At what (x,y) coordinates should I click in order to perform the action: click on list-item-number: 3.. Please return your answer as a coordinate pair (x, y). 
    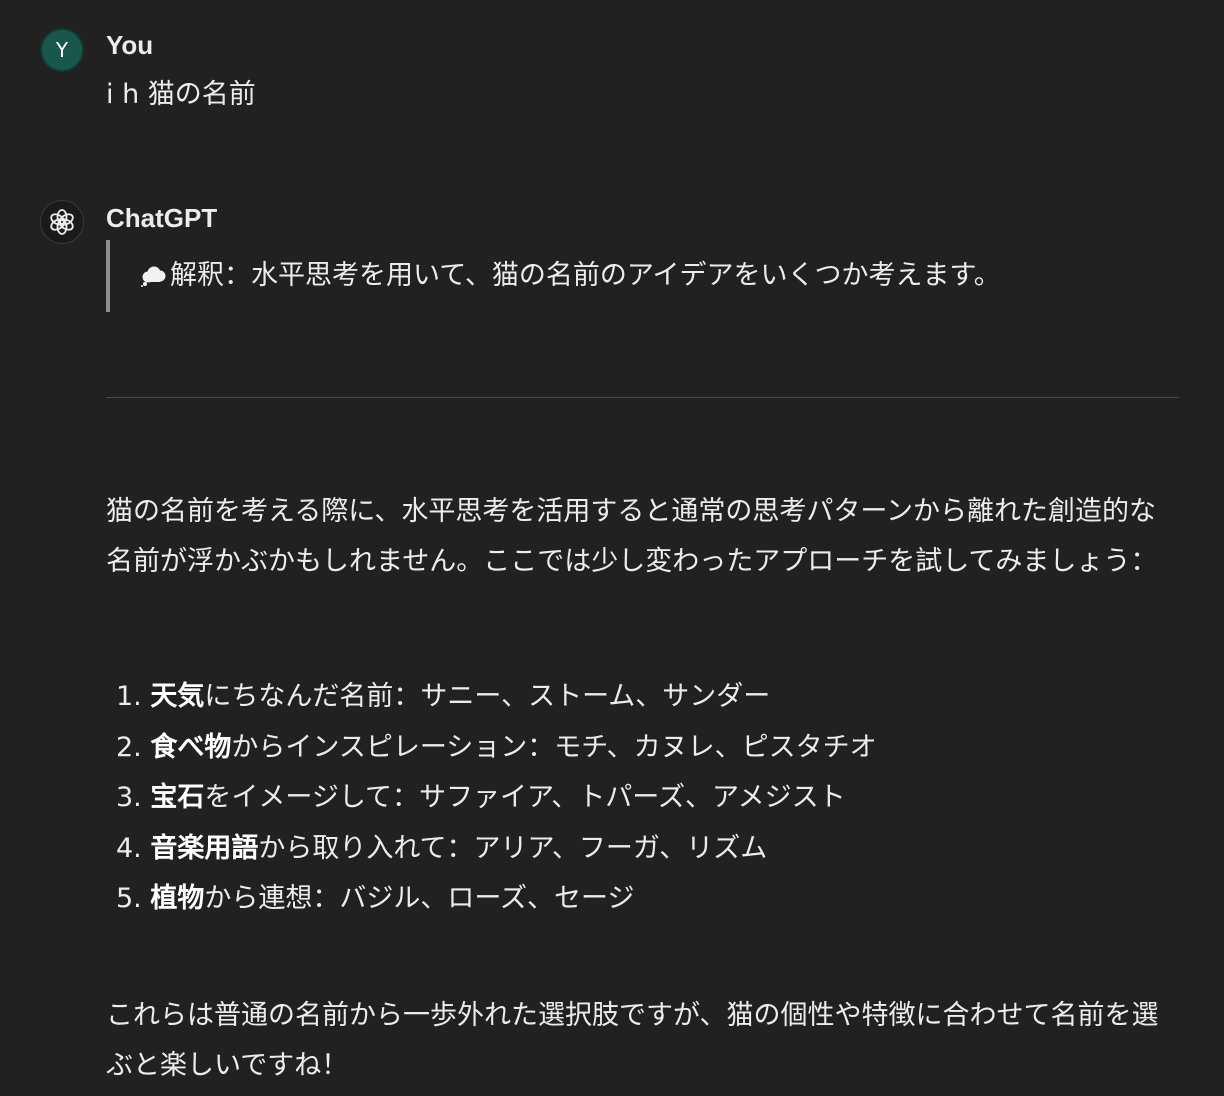
    Looking at the image, I should click on (129, 797).